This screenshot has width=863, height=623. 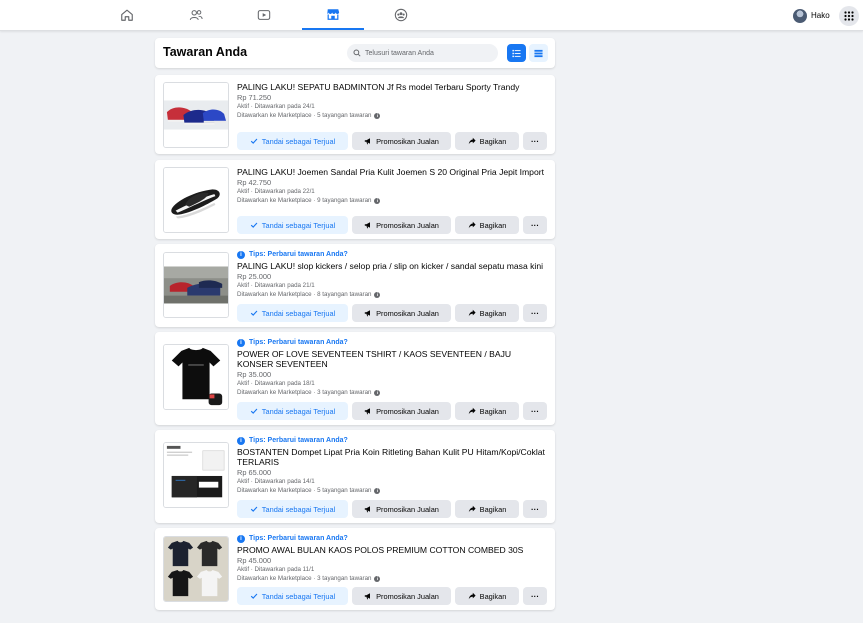 I want to click on share-arrow-icon, so click(x=472, y=225).